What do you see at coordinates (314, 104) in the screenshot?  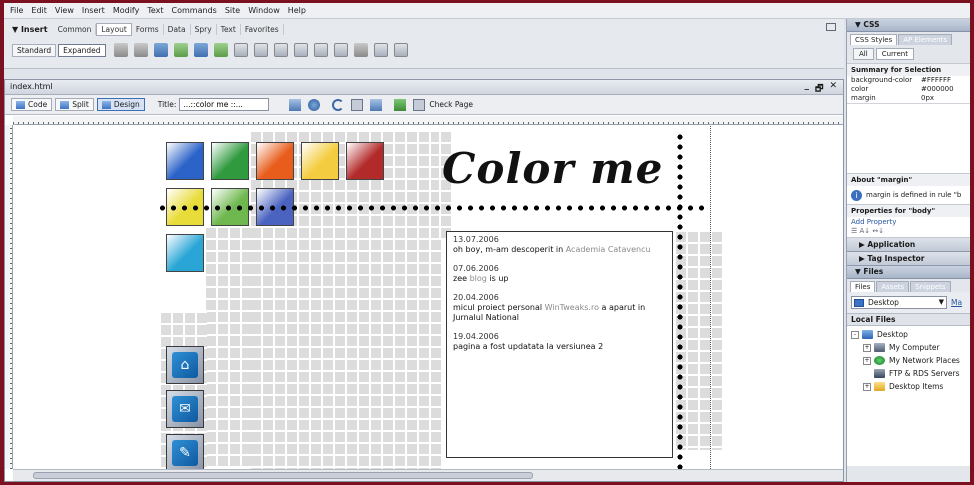 I see `preview-browser-icon` at bounding box center [314, 104].